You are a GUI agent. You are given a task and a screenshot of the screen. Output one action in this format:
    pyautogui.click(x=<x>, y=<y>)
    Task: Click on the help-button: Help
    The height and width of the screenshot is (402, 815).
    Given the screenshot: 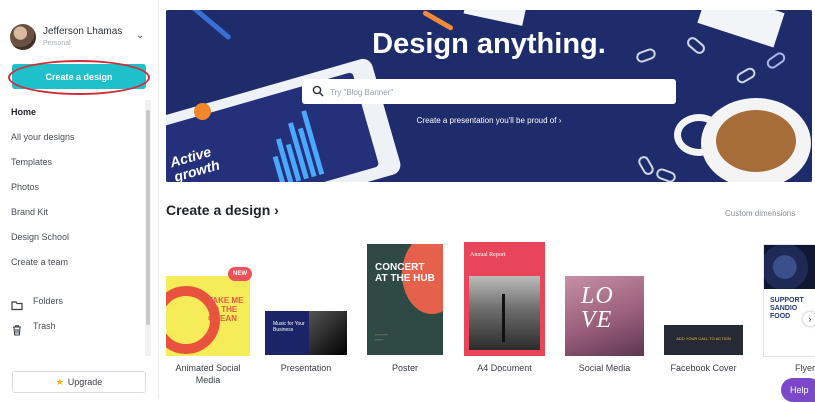 What is the action you would take?
    pyautogui.click(x=798, y=390)
    